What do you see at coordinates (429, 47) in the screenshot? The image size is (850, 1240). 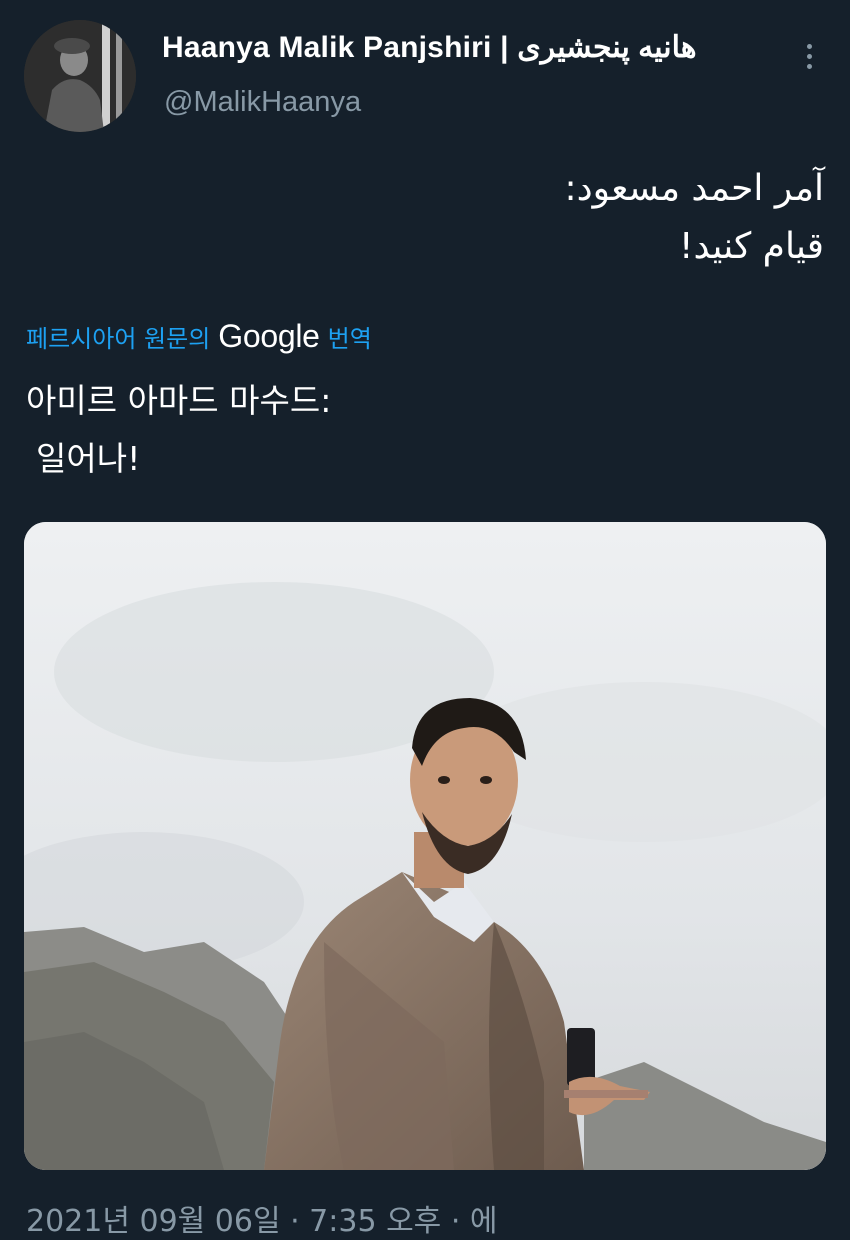 I see `display-name: Haanya Malik Panjshiri | هانیه پنجشیری` at bounding box center [429, 47].